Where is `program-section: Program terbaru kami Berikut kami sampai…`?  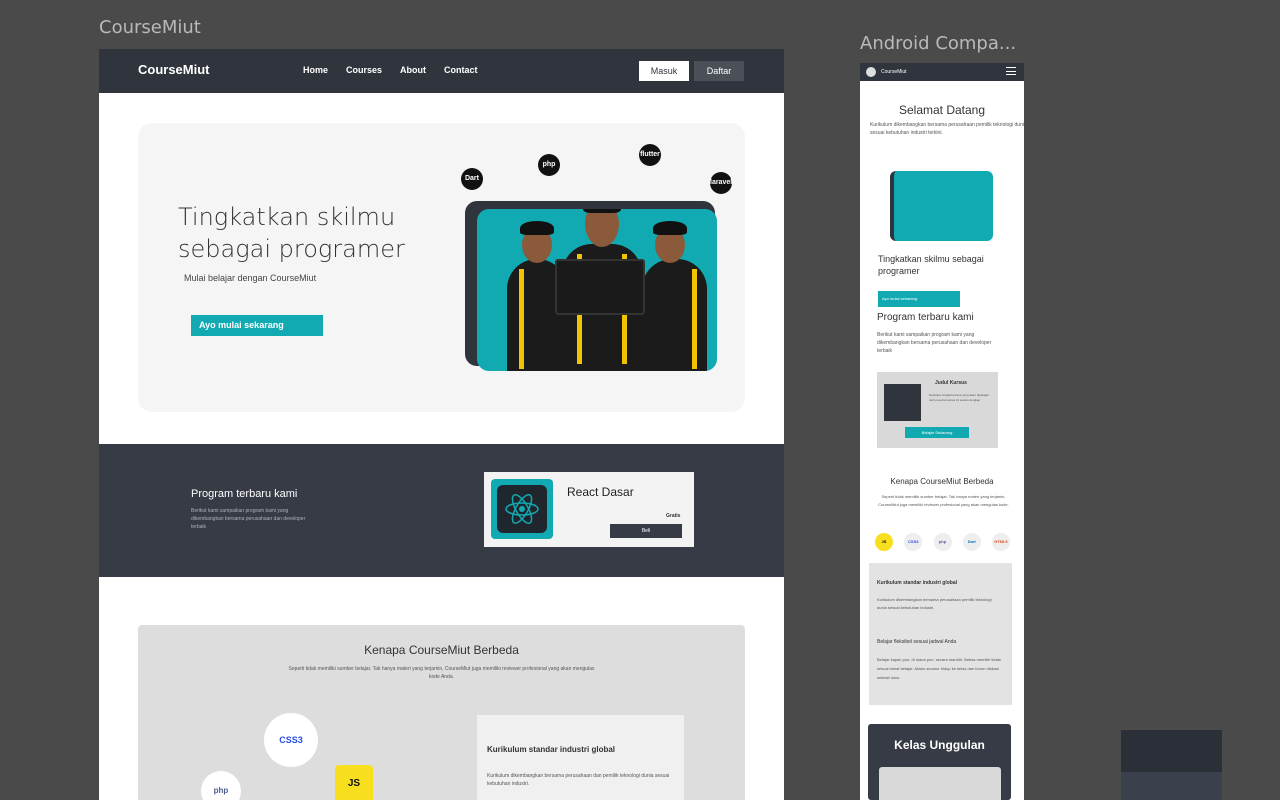 program-section: Program terbaru kami Berikut kami sampai… is located at coordinates (441, 510).